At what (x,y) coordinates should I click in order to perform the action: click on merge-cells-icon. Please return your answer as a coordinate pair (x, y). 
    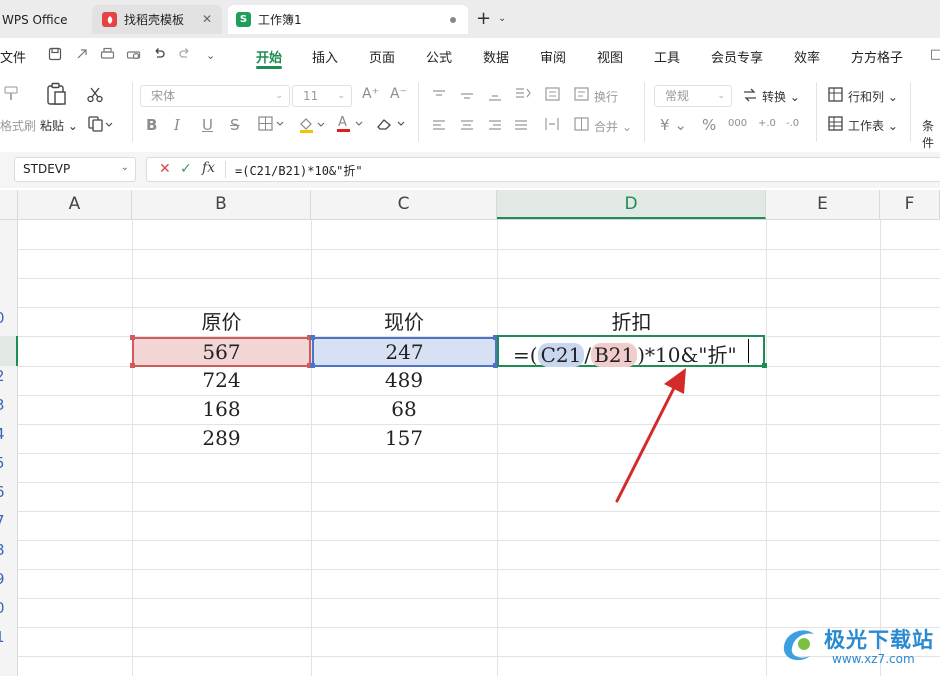
    Looking at the image, I should click on (582, 126).